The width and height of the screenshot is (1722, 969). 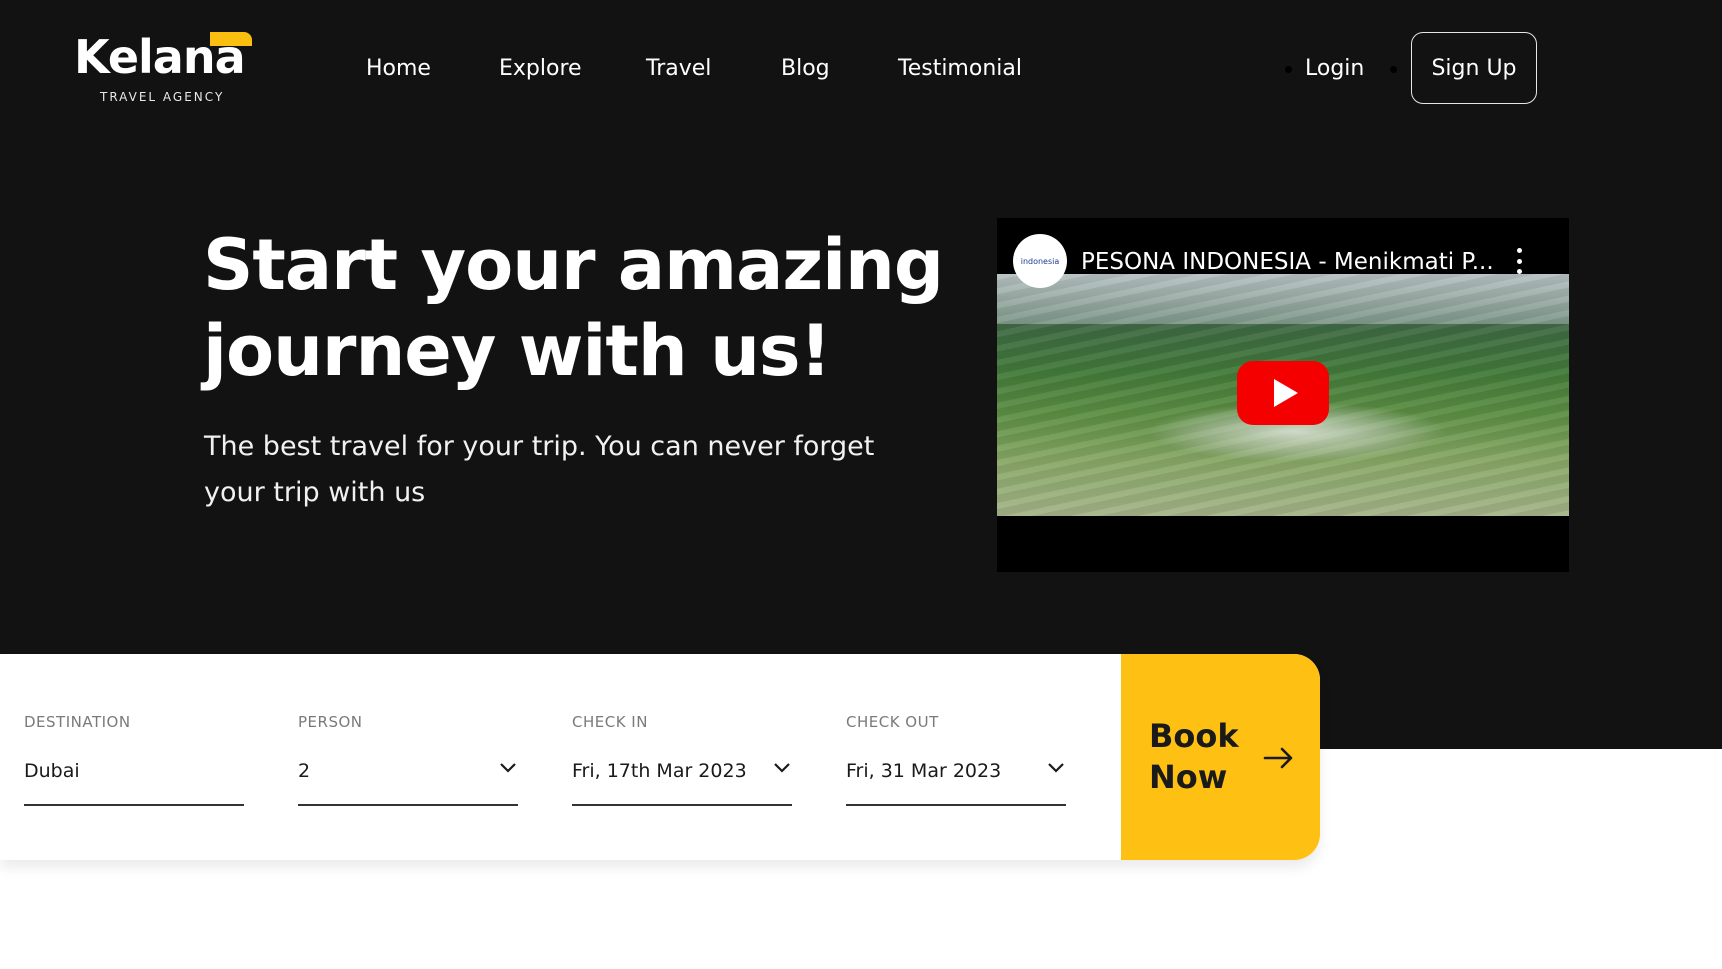 I want to click on destination-label: DESTINATION, so click(x=77, y=722).